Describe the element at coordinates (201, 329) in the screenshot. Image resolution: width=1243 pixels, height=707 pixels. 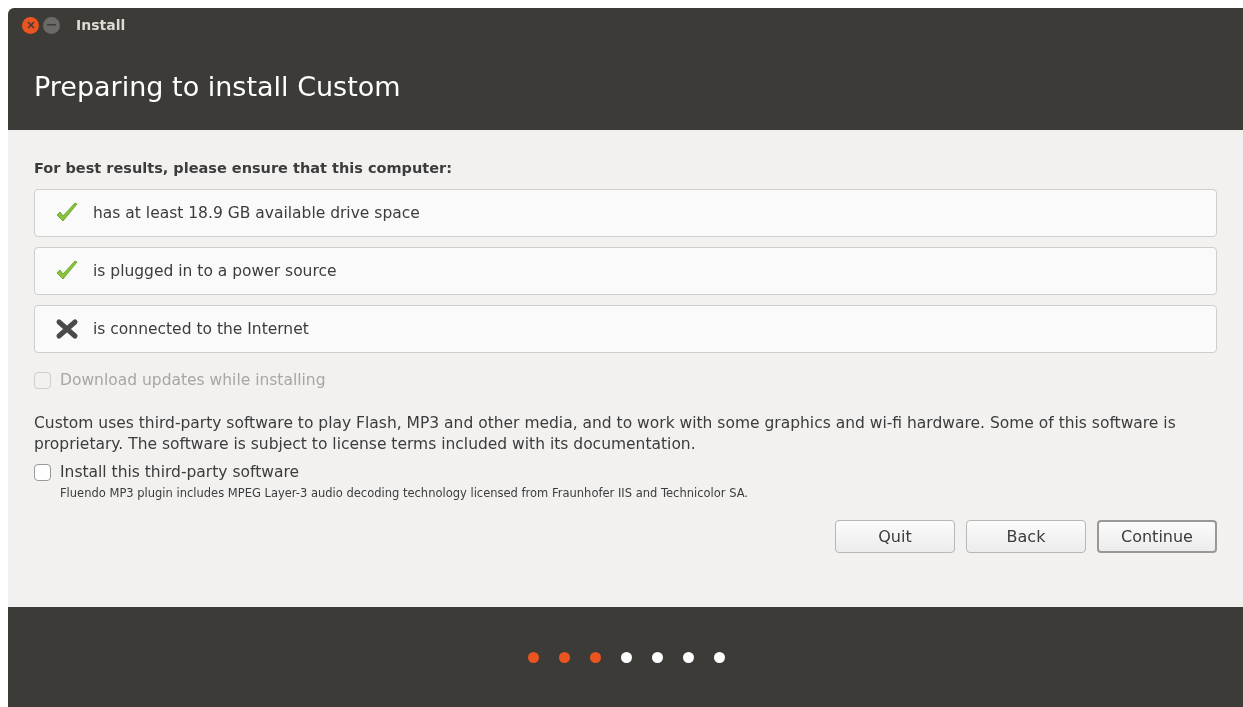
I see `requirement-label: is connected to the Internet` at that location.